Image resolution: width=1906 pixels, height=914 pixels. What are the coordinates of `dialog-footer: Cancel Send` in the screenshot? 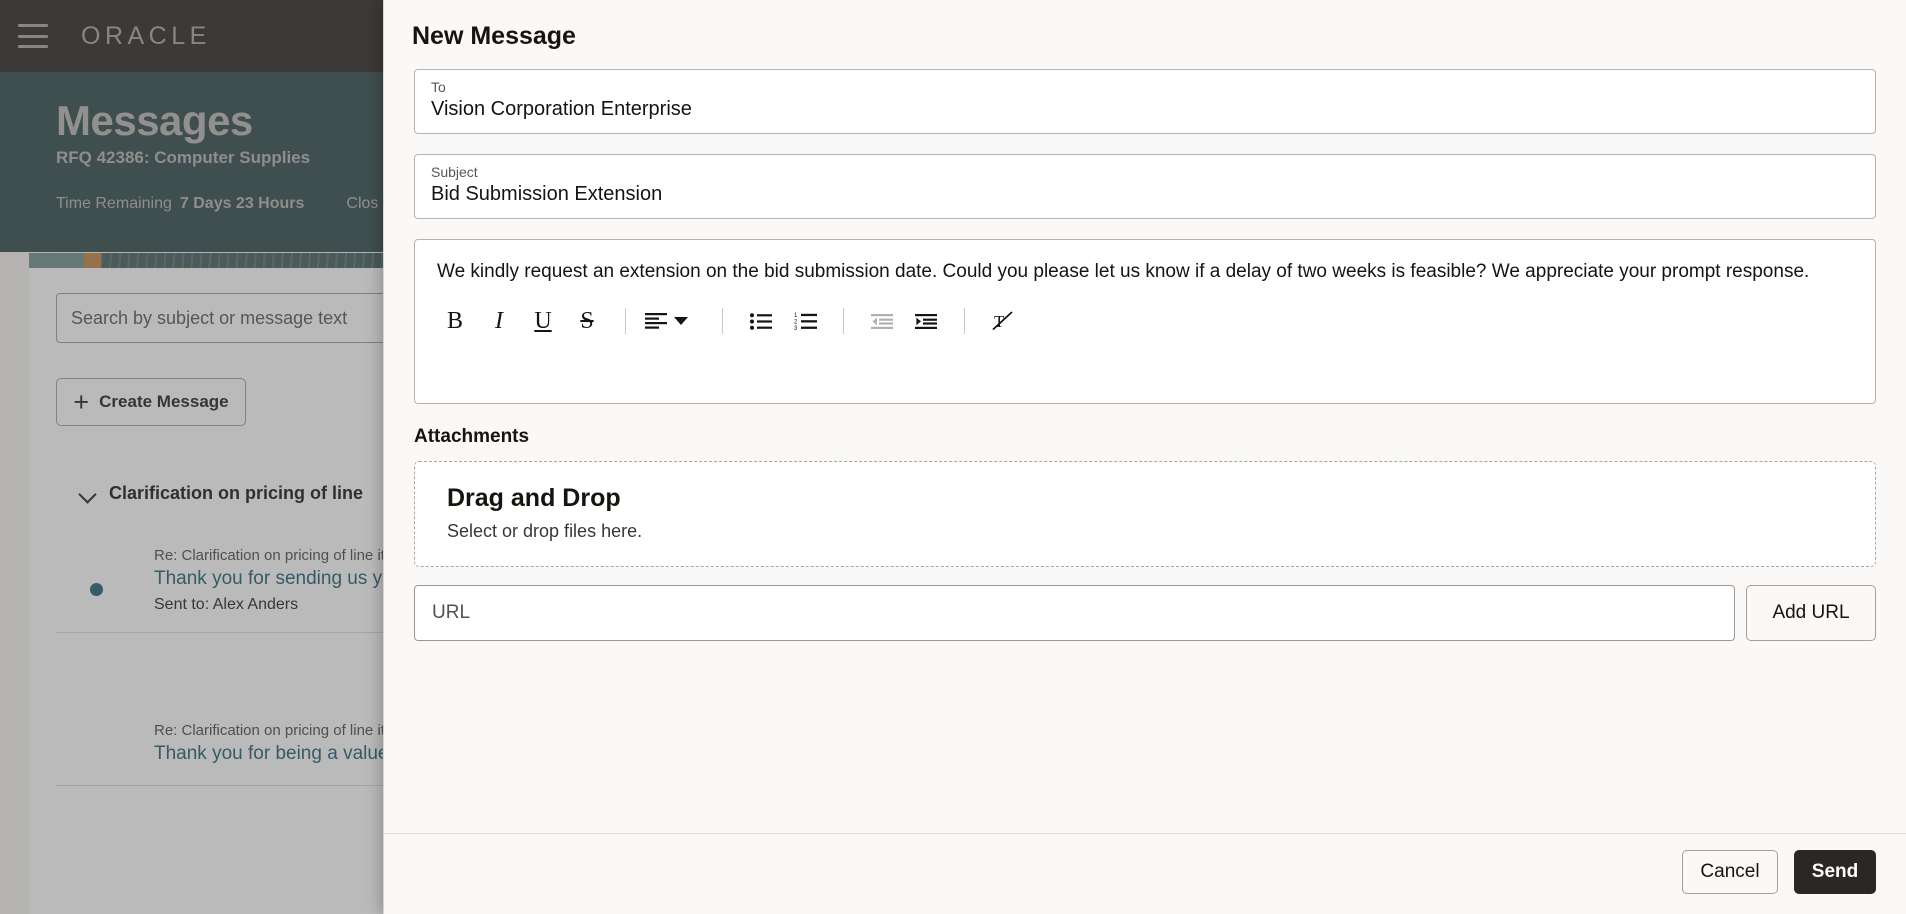 It's located at (1145, 873).